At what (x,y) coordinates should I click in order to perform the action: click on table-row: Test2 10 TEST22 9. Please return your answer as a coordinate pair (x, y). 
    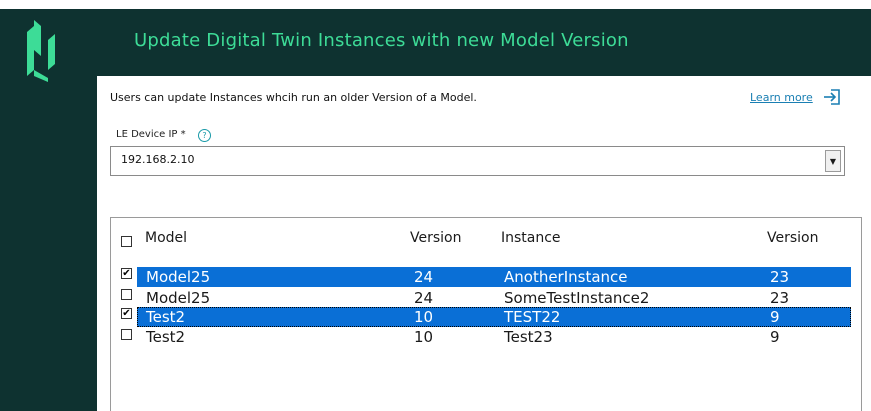
    Looking at the image, I should click on (494, 317).